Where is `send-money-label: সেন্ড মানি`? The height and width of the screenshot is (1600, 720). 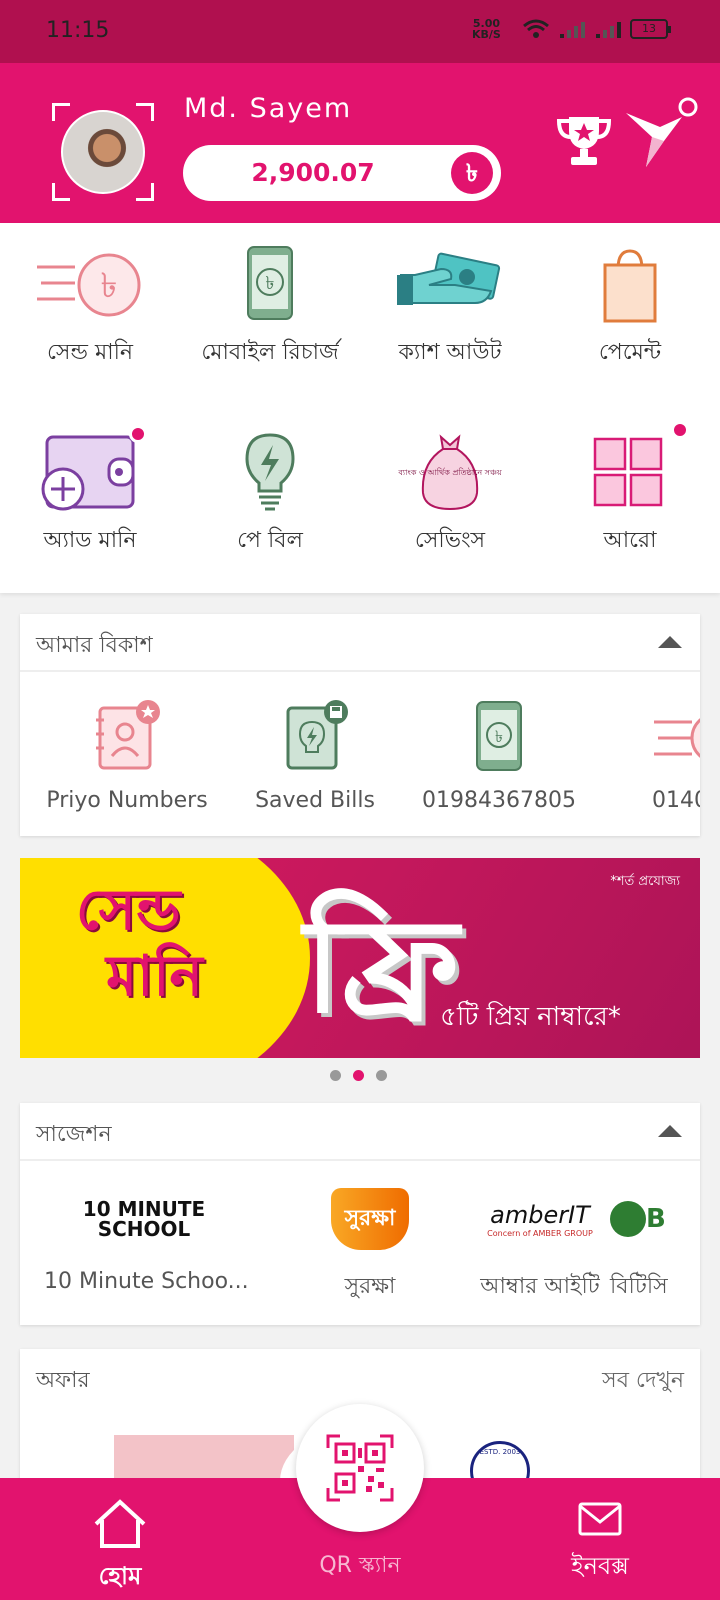 send-money-label: সেন্ড মানি is located at coordinates (90, 352).